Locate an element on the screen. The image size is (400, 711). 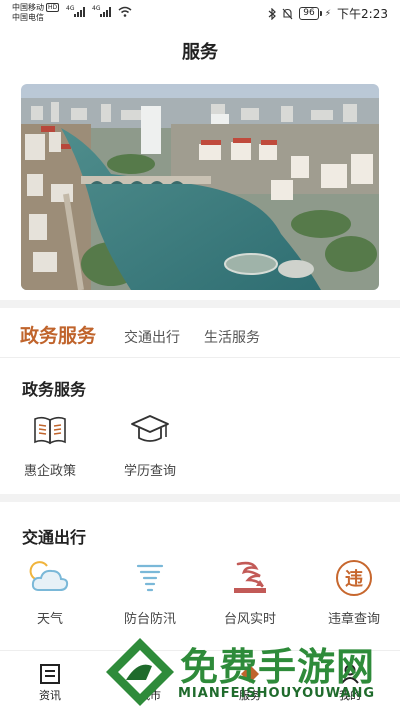
grid-item-label: 学历查询 is located at coordinates (149, 471).